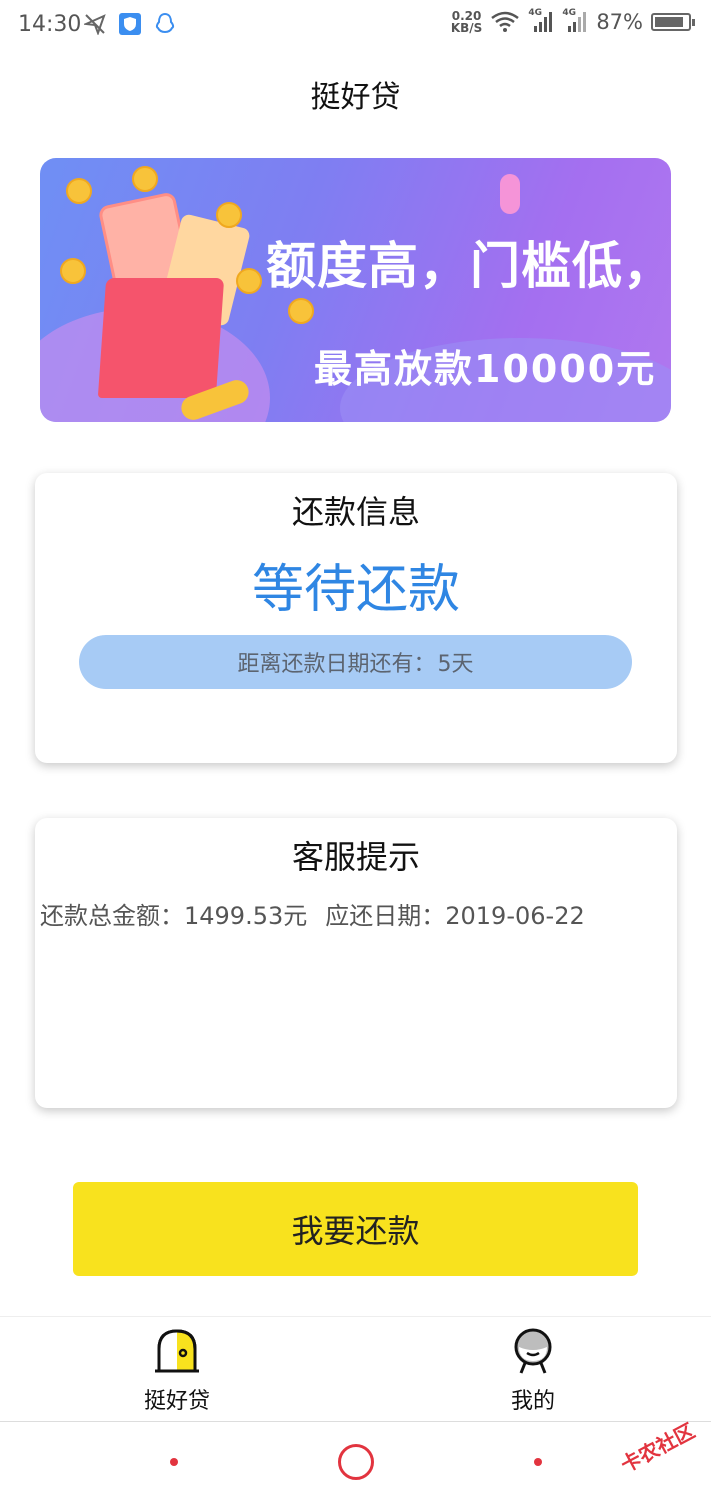 This screenshot has width=711, height=1501. I want to click on send-icon, so click(95, 24).